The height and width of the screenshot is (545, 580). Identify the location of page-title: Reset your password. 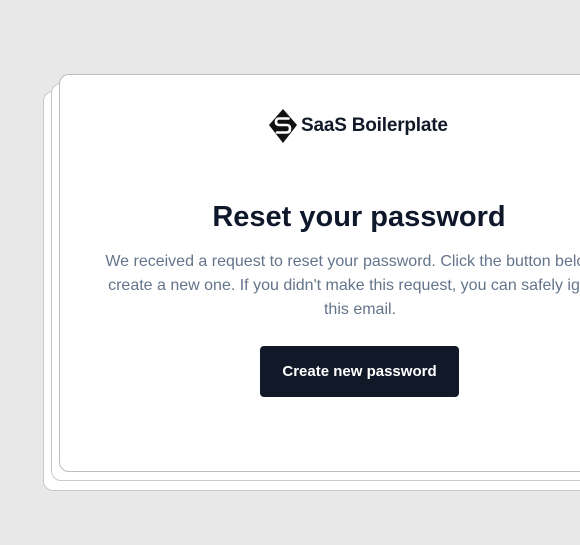
(359, 217).